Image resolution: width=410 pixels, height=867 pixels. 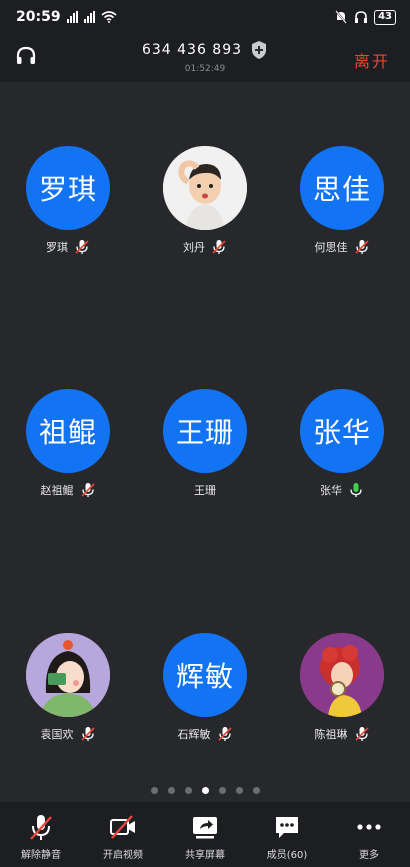 I want to click on share-screen-button: 共享屏幕, so click(x=205, y=836).